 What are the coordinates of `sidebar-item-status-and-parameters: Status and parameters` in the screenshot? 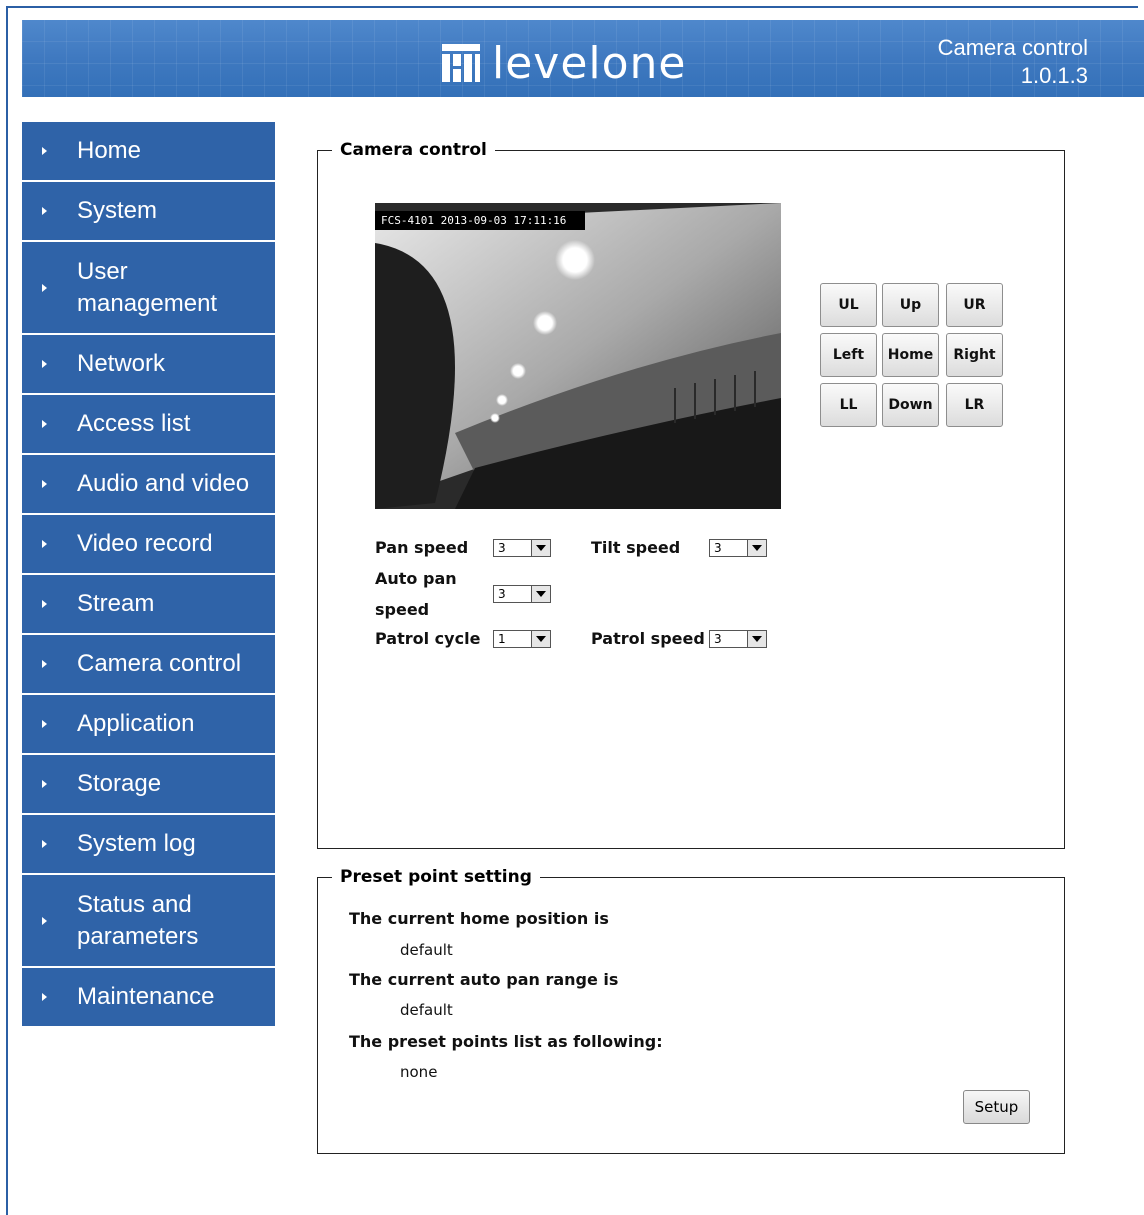 It's located at (148, 921).